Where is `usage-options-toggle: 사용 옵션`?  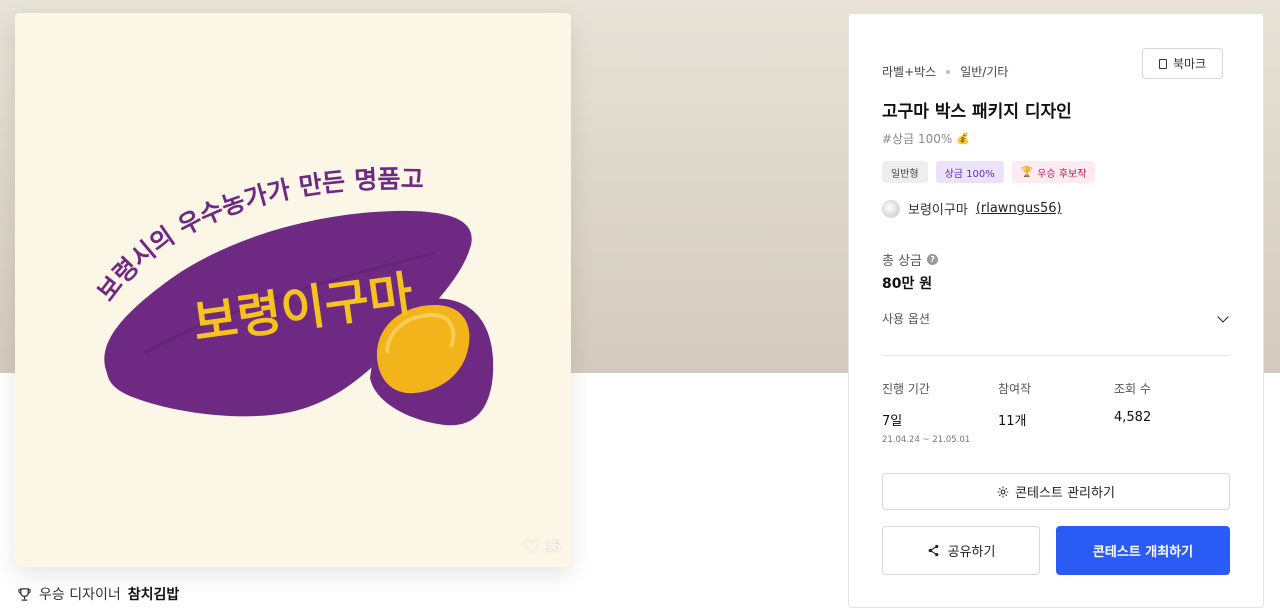
usage-options-toggle: 사용 옵션 is located at coordinates (1056, 318).